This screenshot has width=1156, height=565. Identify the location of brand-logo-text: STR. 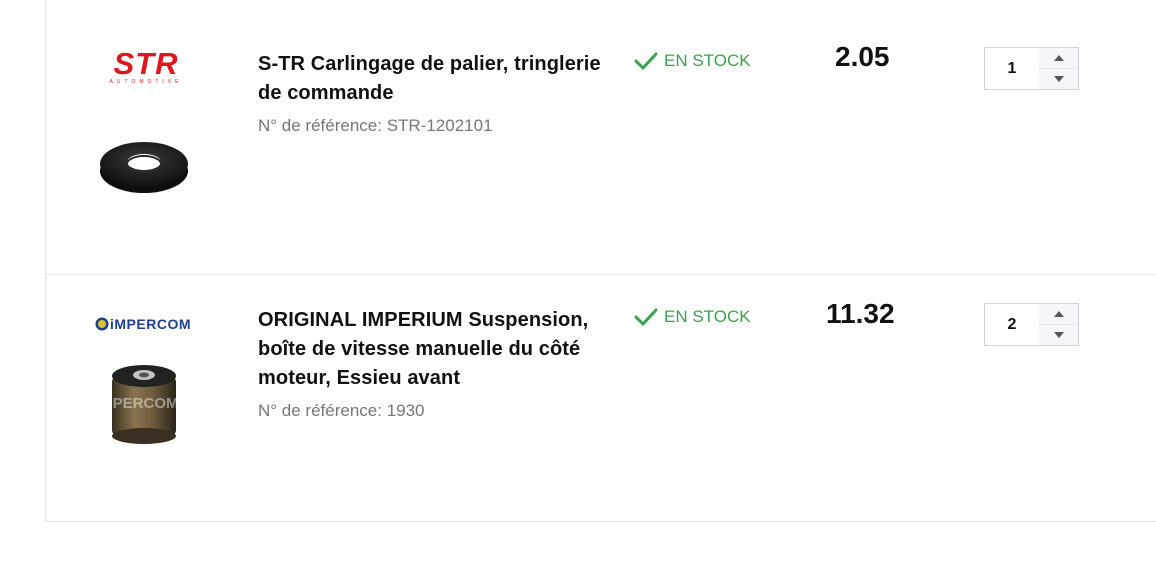
(146, 65).